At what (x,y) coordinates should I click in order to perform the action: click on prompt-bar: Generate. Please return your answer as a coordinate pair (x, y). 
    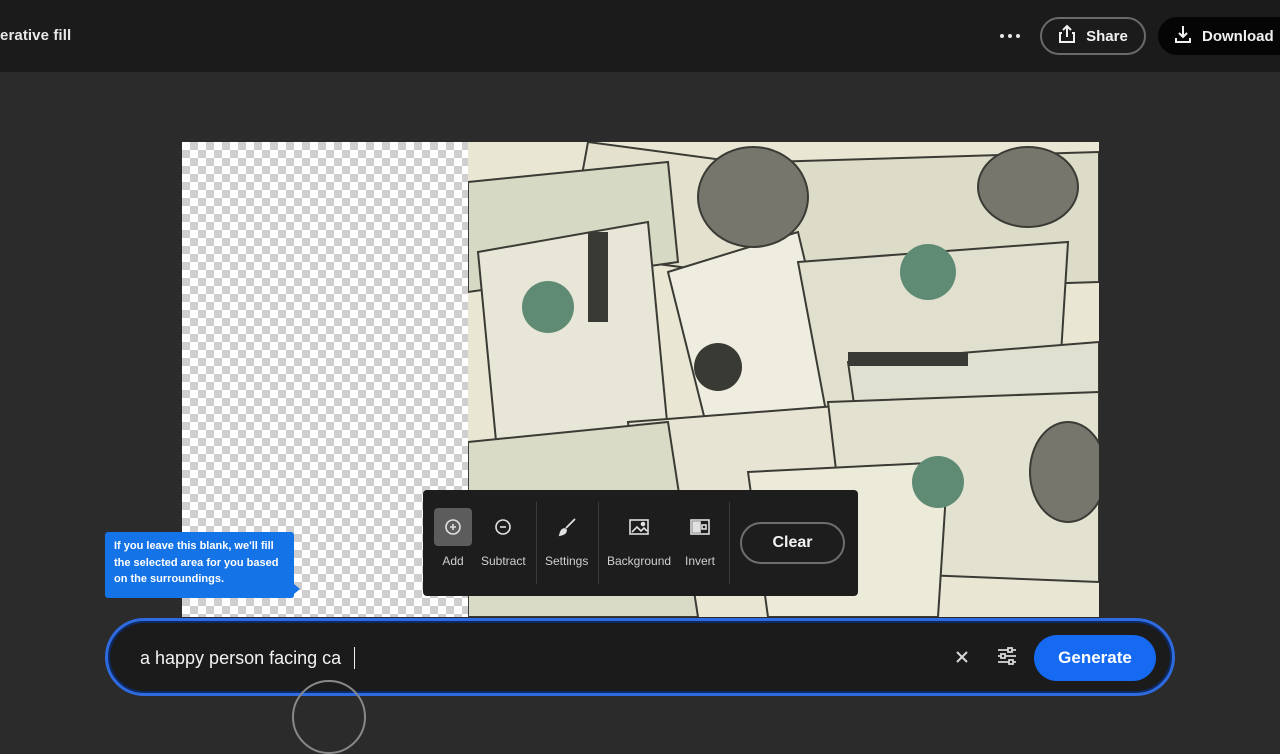
    Looking at the image, I should click on (640, 657).